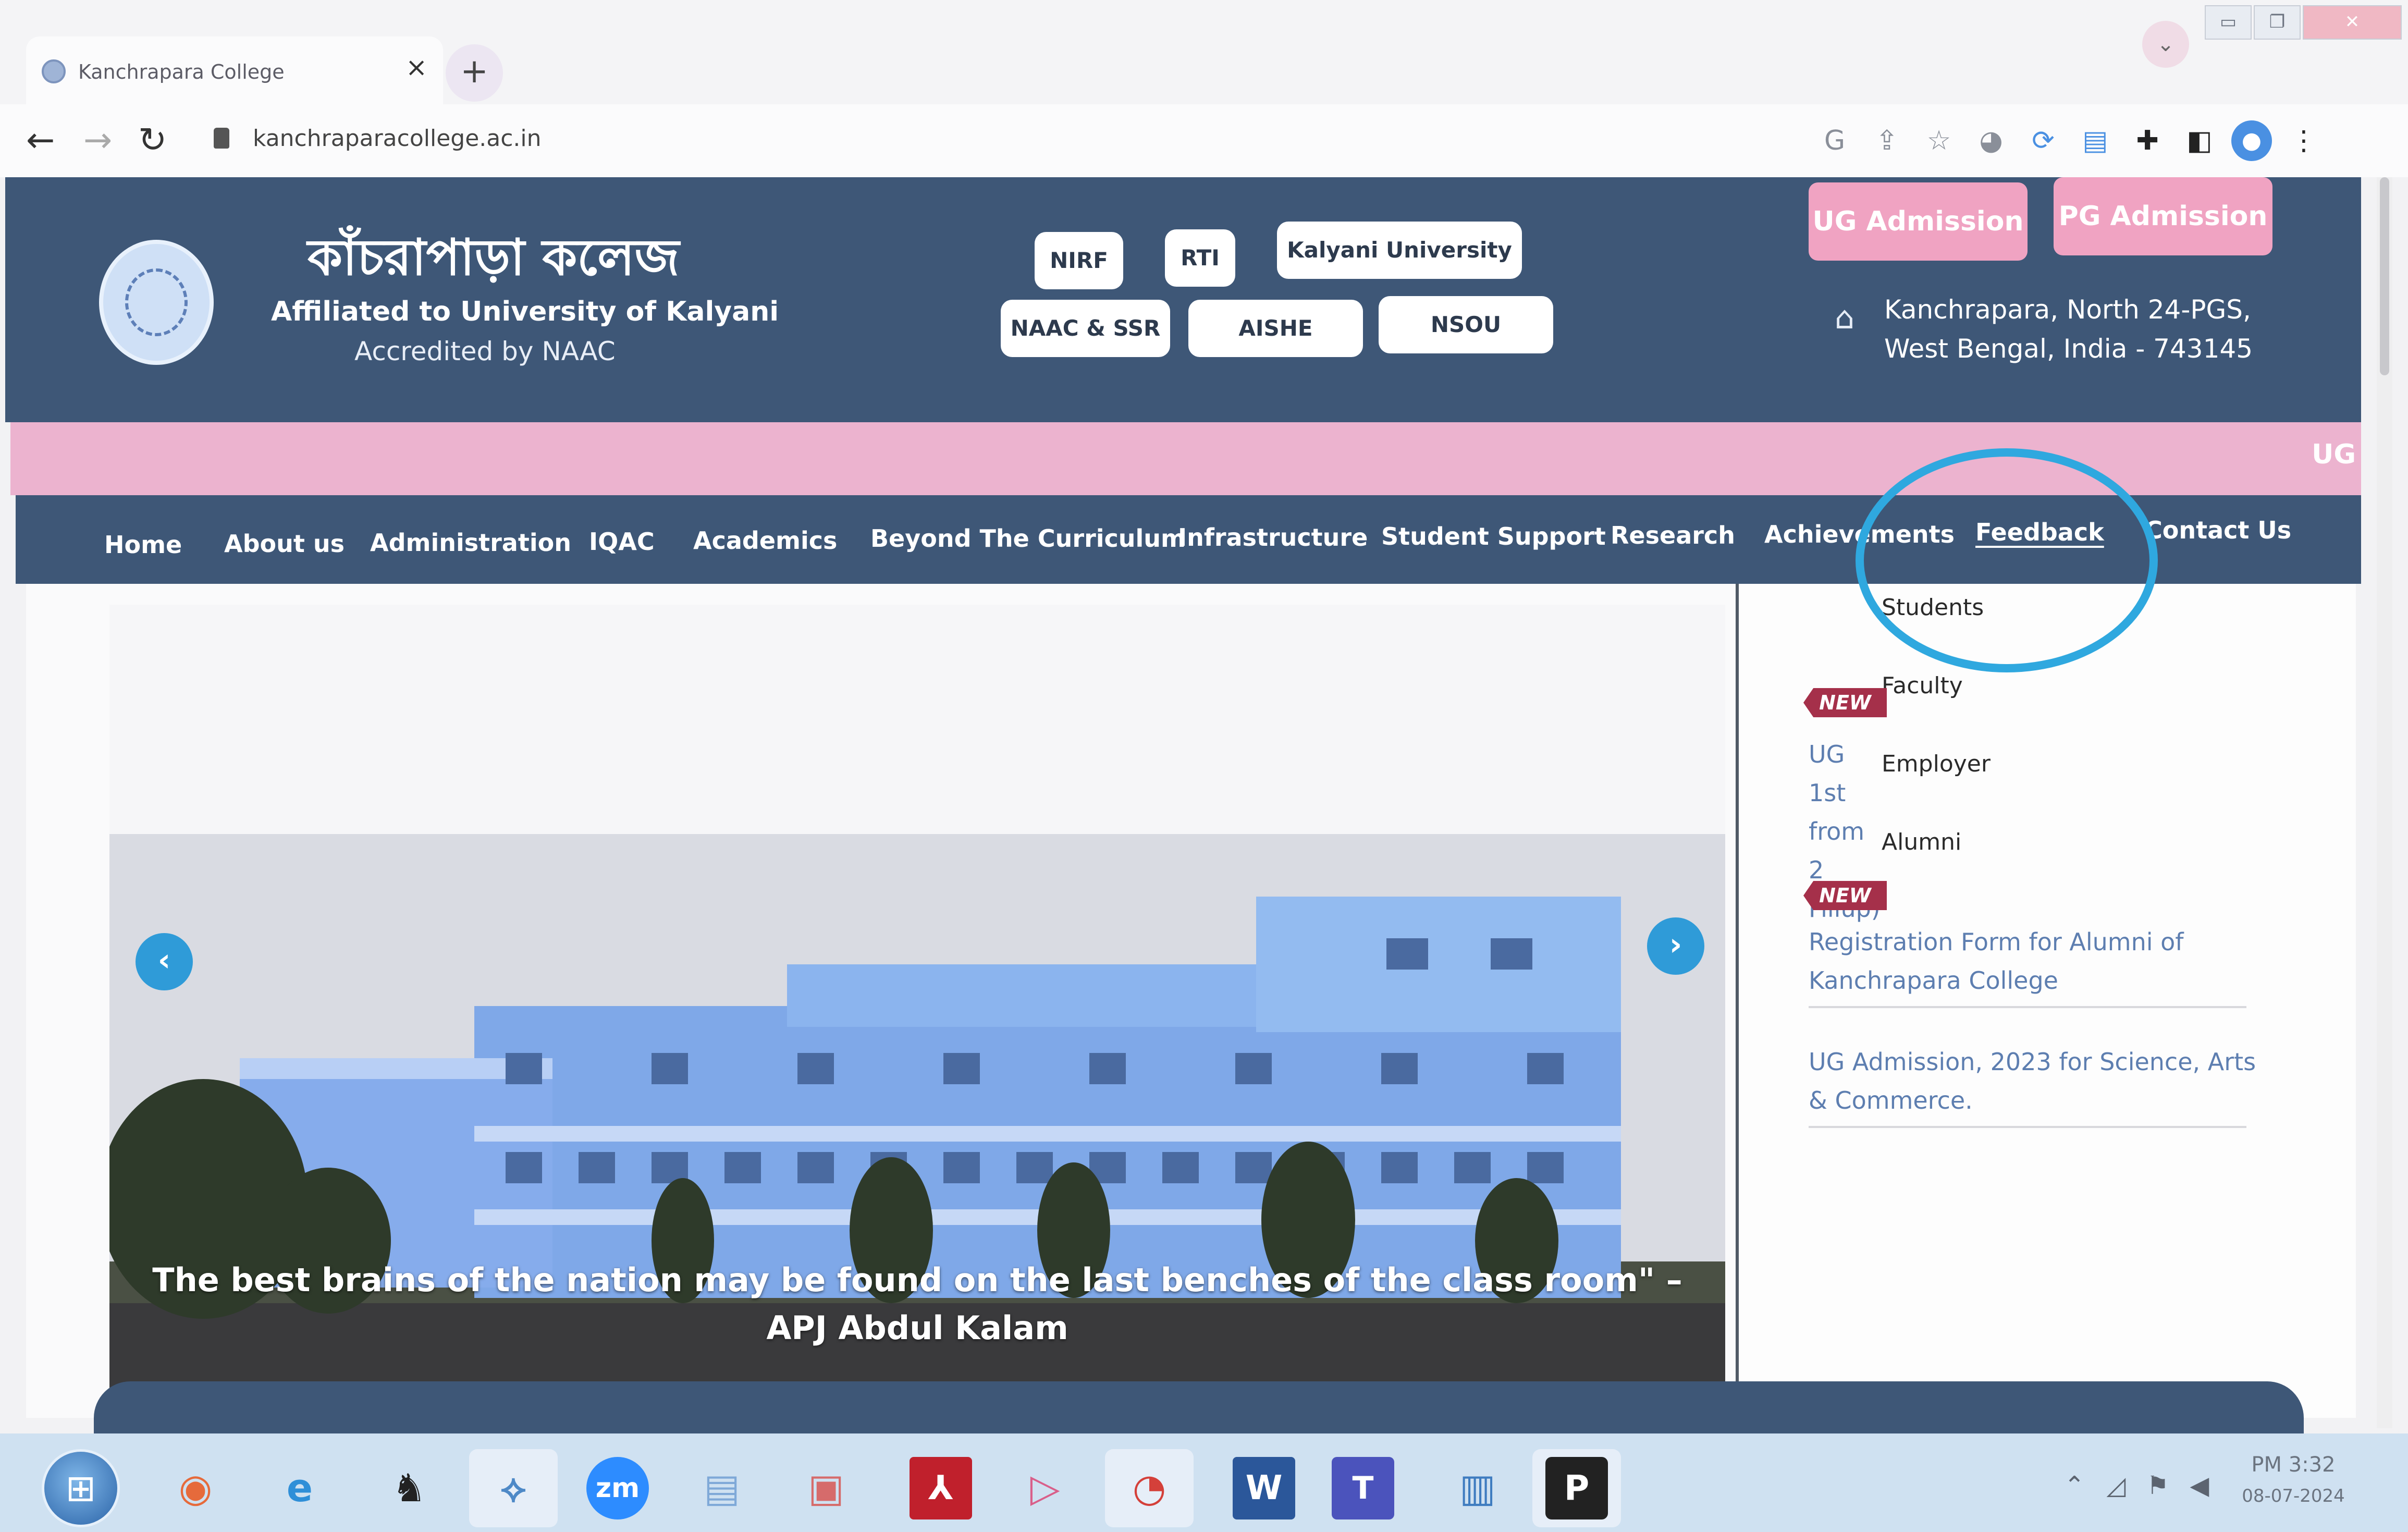  Describe the element at coordinates (513, 1488) in the screenshot. I see `app-icon: ⟡` at that location.